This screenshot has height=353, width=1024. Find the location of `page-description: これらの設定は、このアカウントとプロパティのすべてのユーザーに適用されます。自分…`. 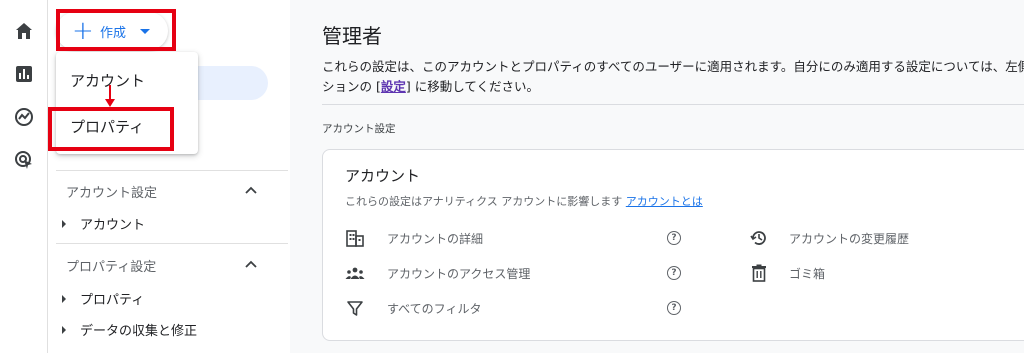

page-description: これらの設定は、このアカウントとプロパティのすべてのユーザーに適用されます。自分… is located at coordinates (673, 77).